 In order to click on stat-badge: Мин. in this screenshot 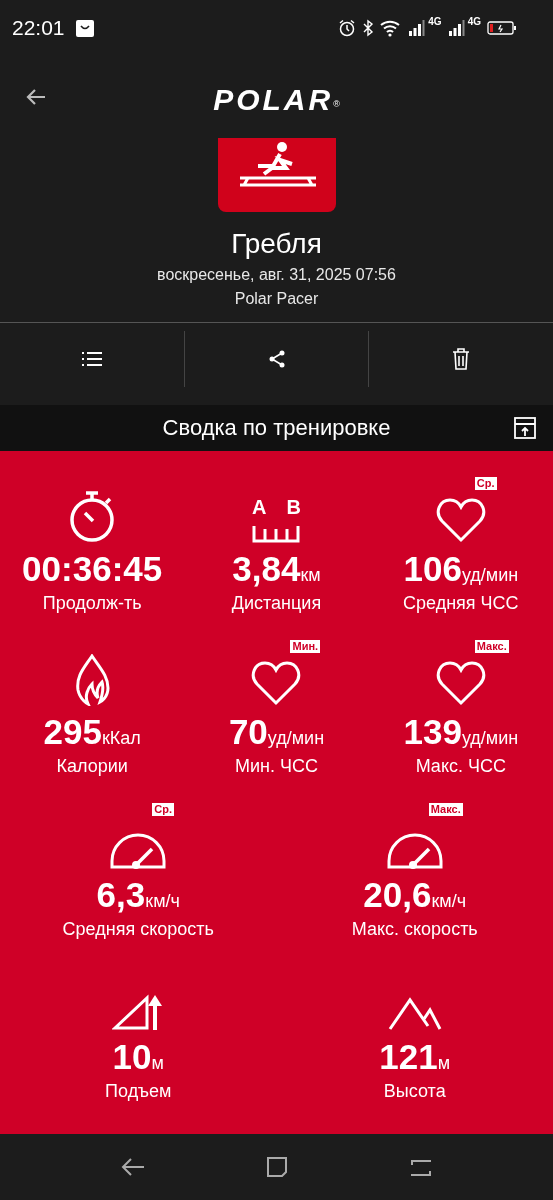, I will do `click(305, 646)`.